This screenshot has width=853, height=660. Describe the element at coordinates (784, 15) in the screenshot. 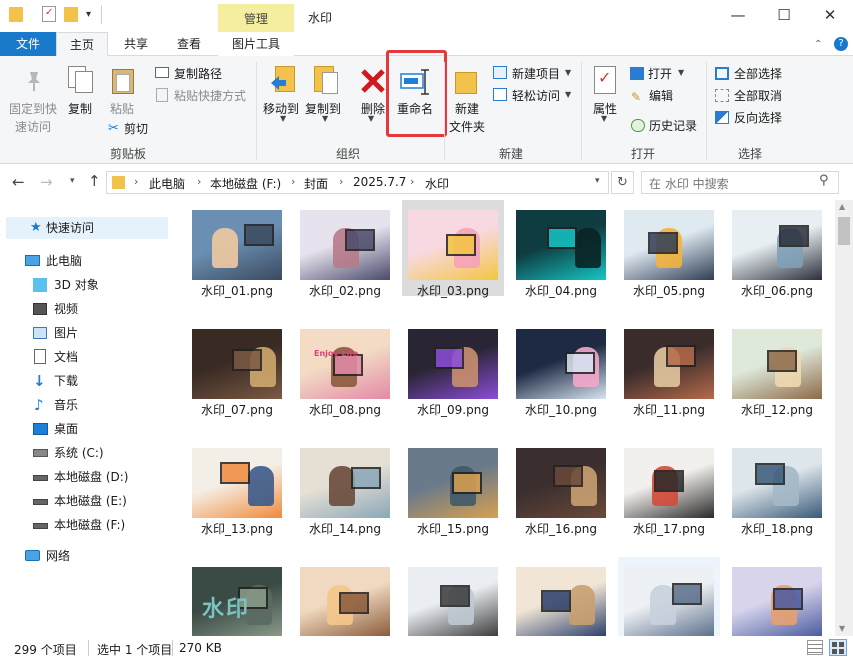

I see `maximize-button: ☐` at that location.